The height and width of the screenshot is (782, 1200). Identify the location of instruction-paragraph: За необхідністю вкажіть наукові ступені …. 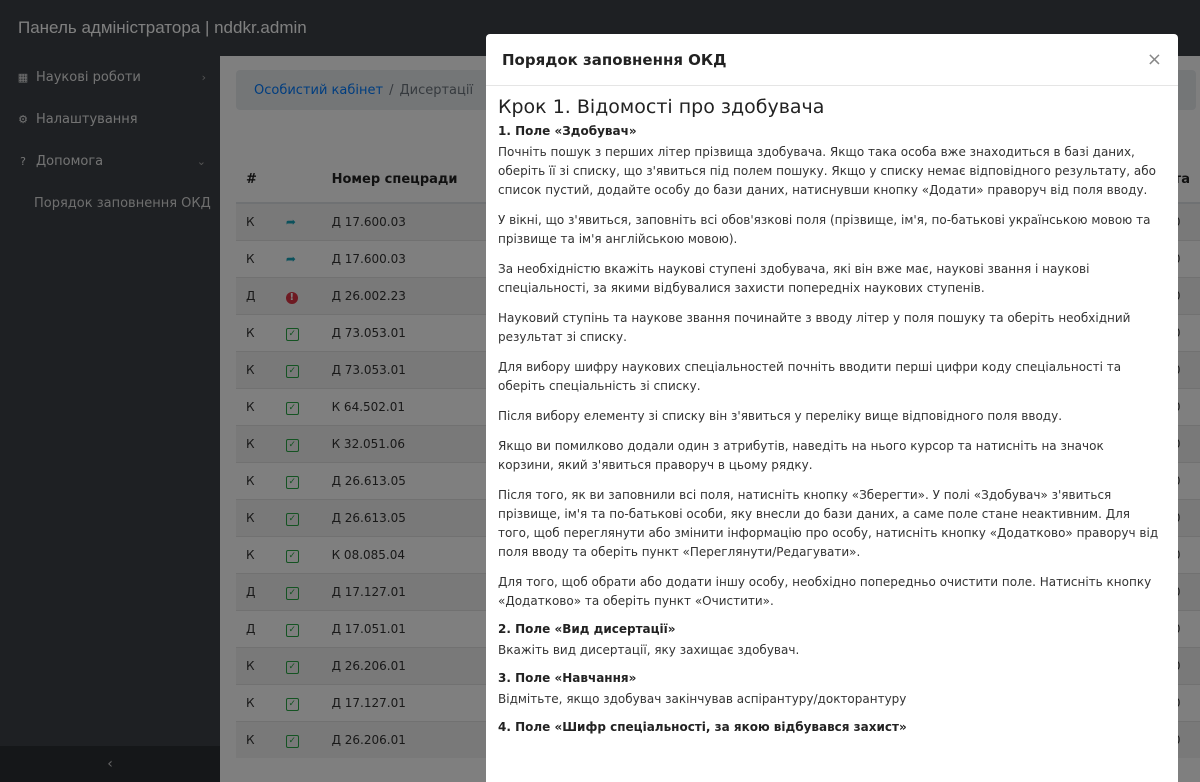
(794, 278).